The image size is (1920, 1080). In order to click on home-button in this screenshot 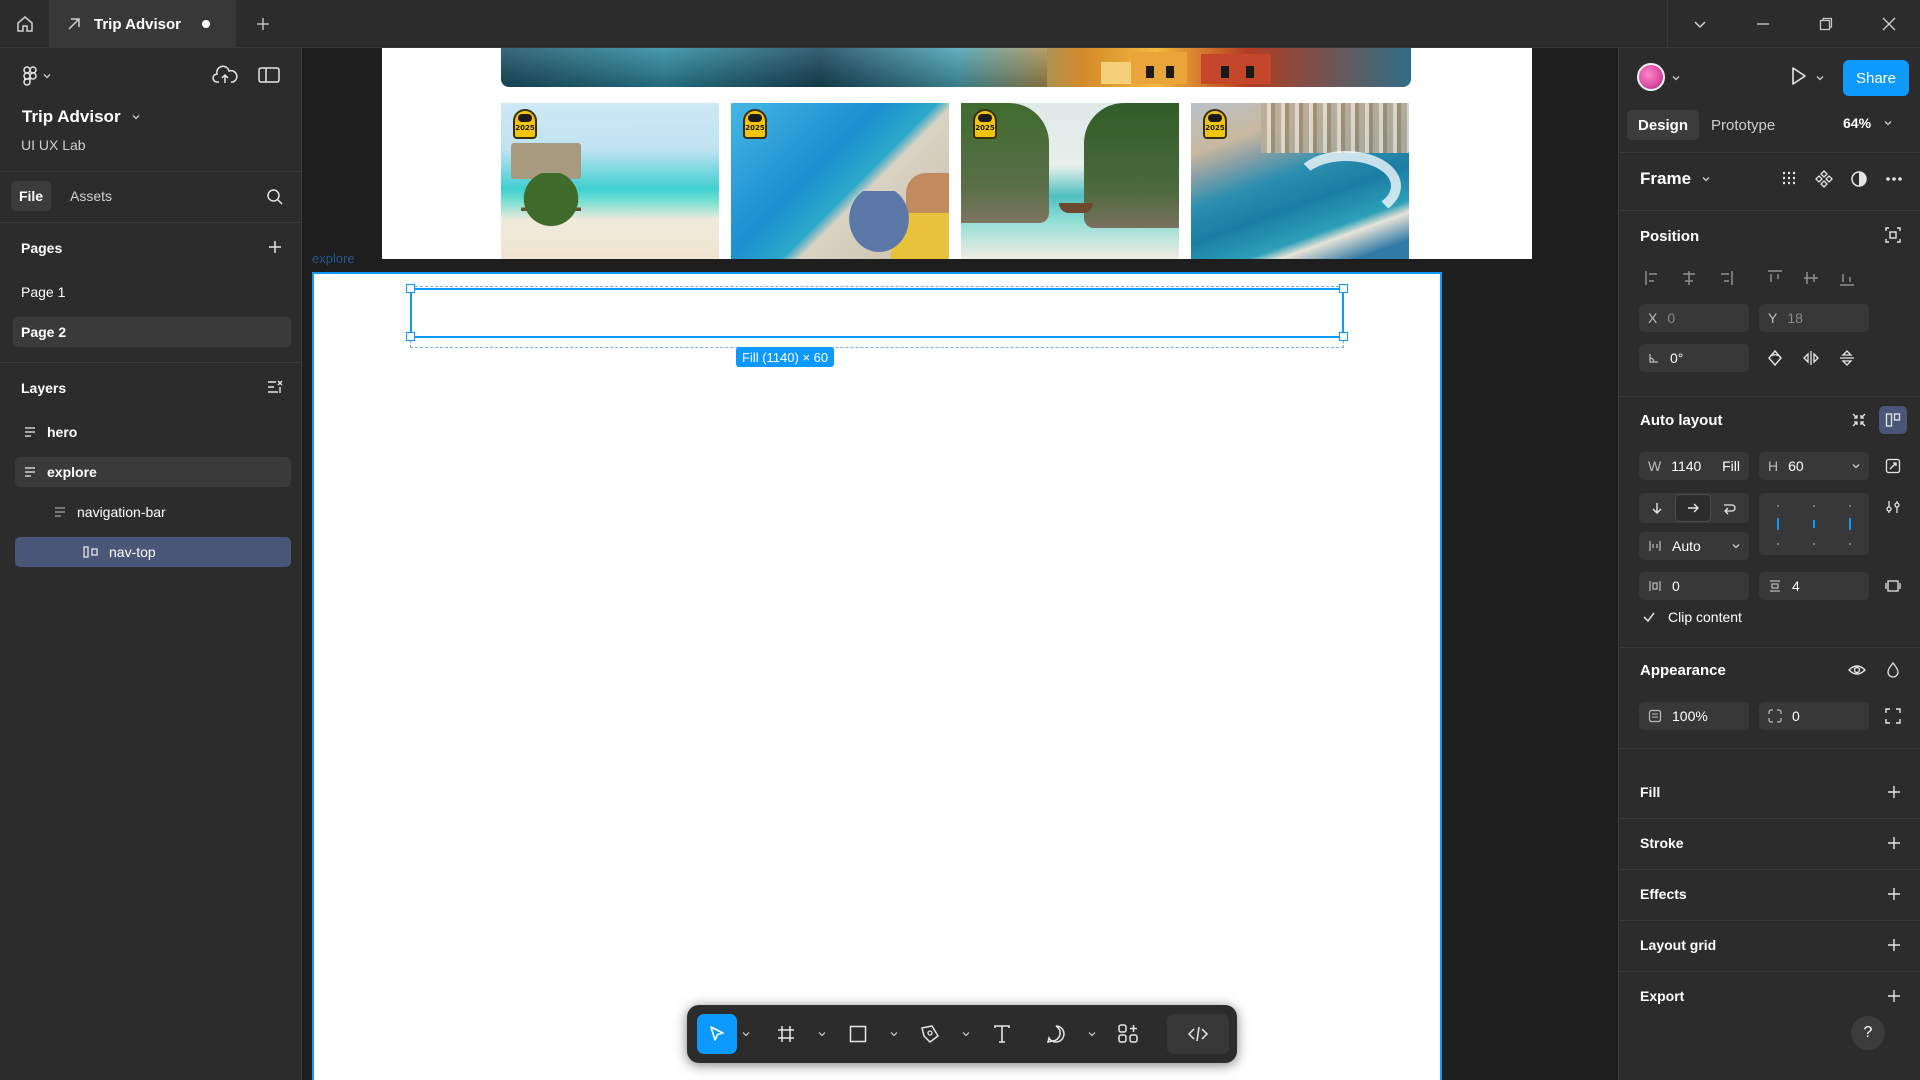, I will do `click(25, 24)`.